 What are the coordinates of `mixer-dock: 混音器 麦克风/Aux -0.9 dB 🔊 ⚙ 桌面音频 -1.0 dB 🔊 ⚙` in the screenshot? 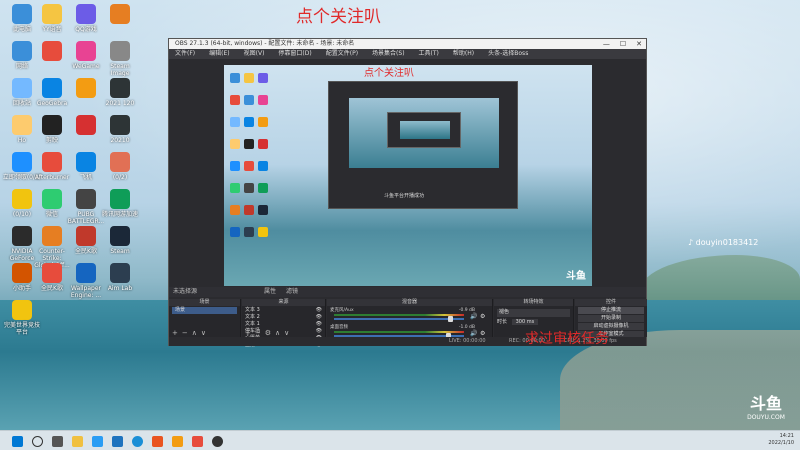 It's located at (410, 319).